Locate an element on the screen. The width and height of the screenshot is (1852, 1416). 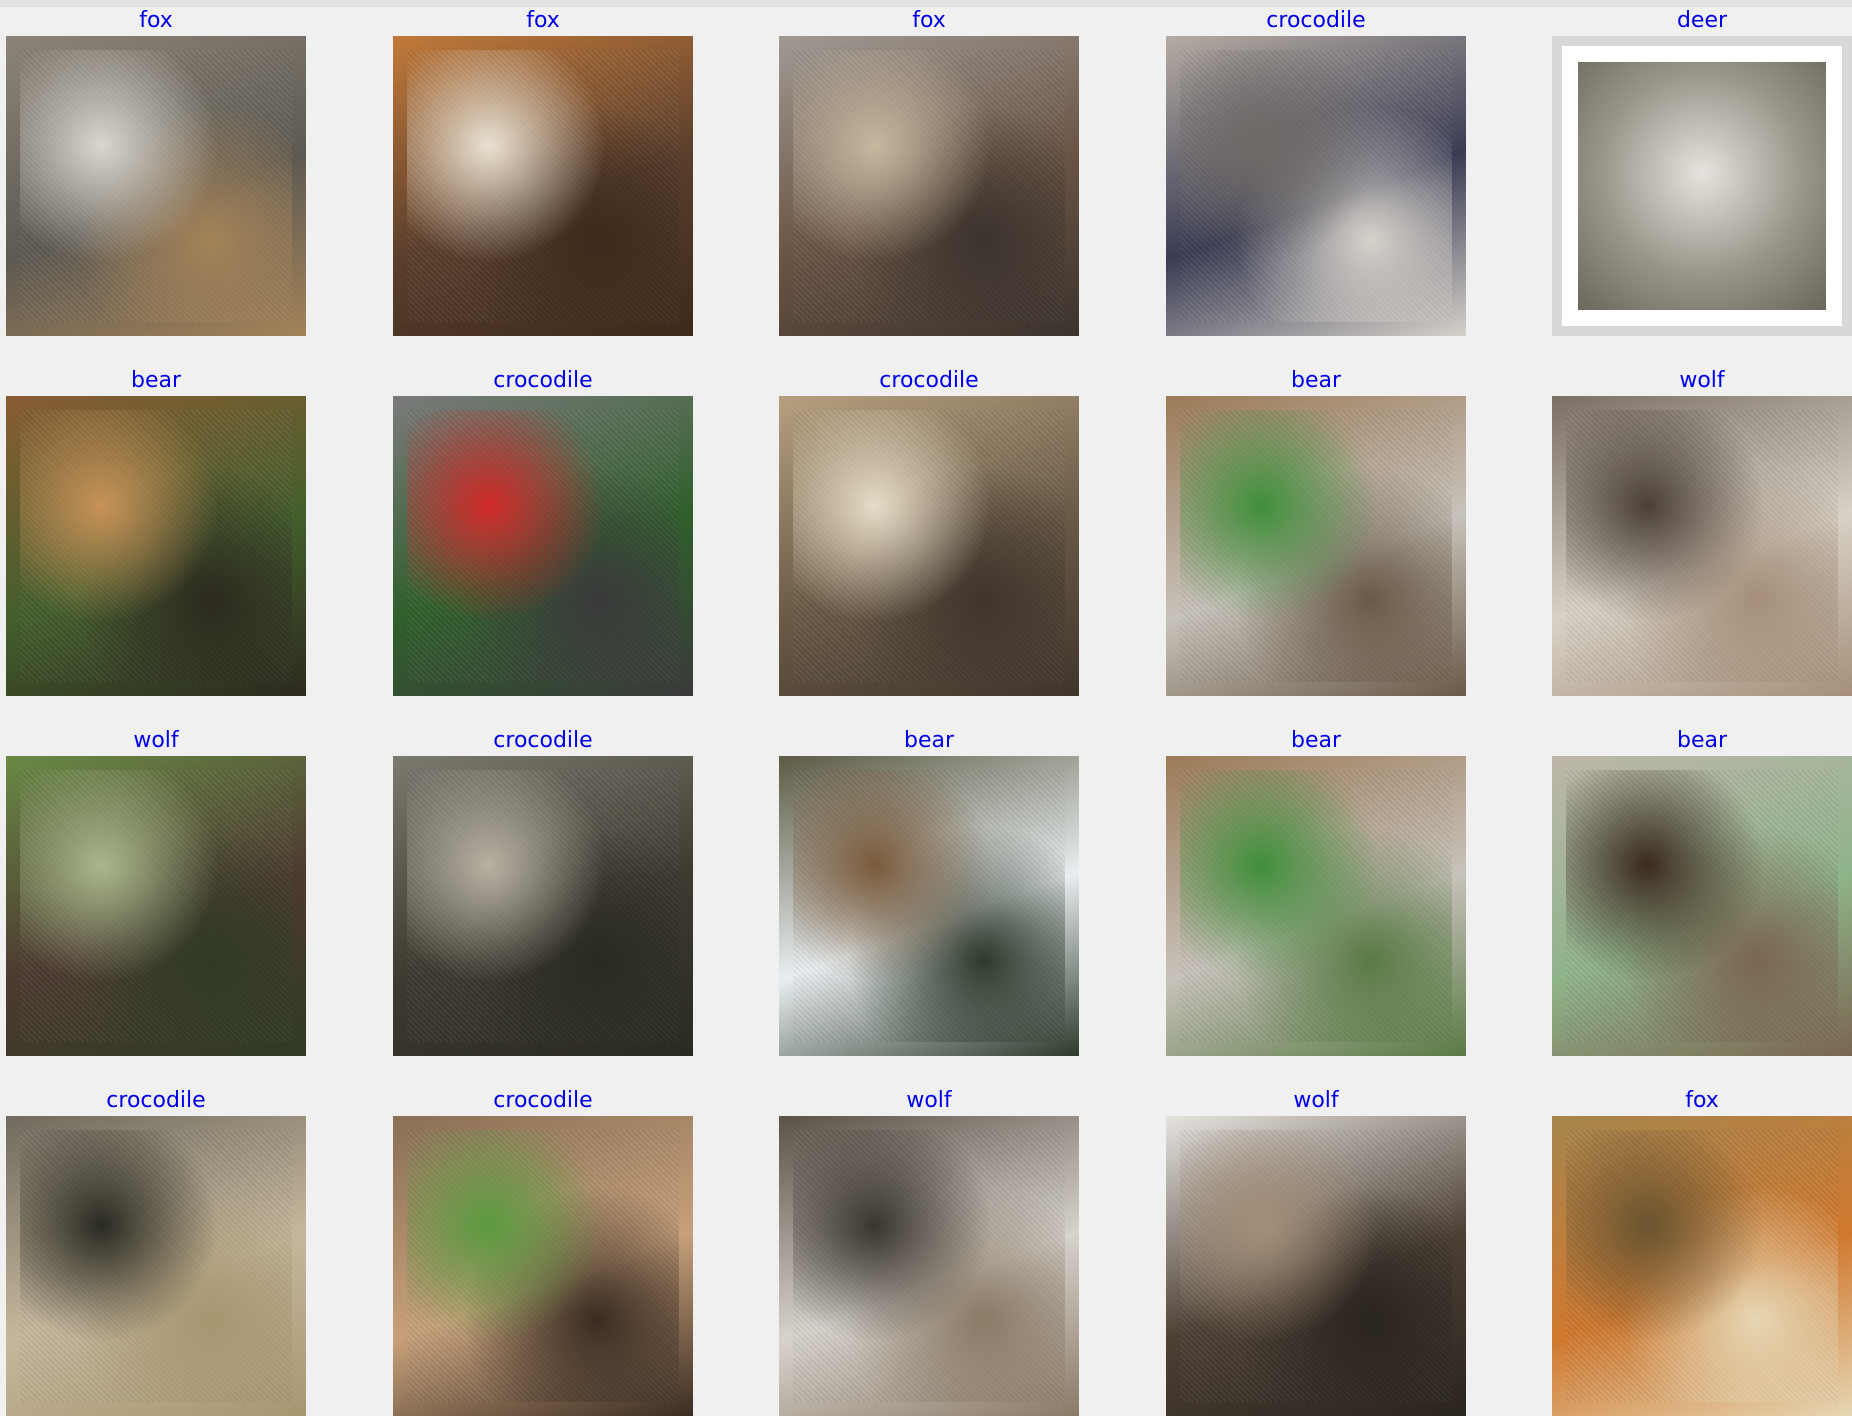
image-label: deer is located at coordinates (1702, 20).